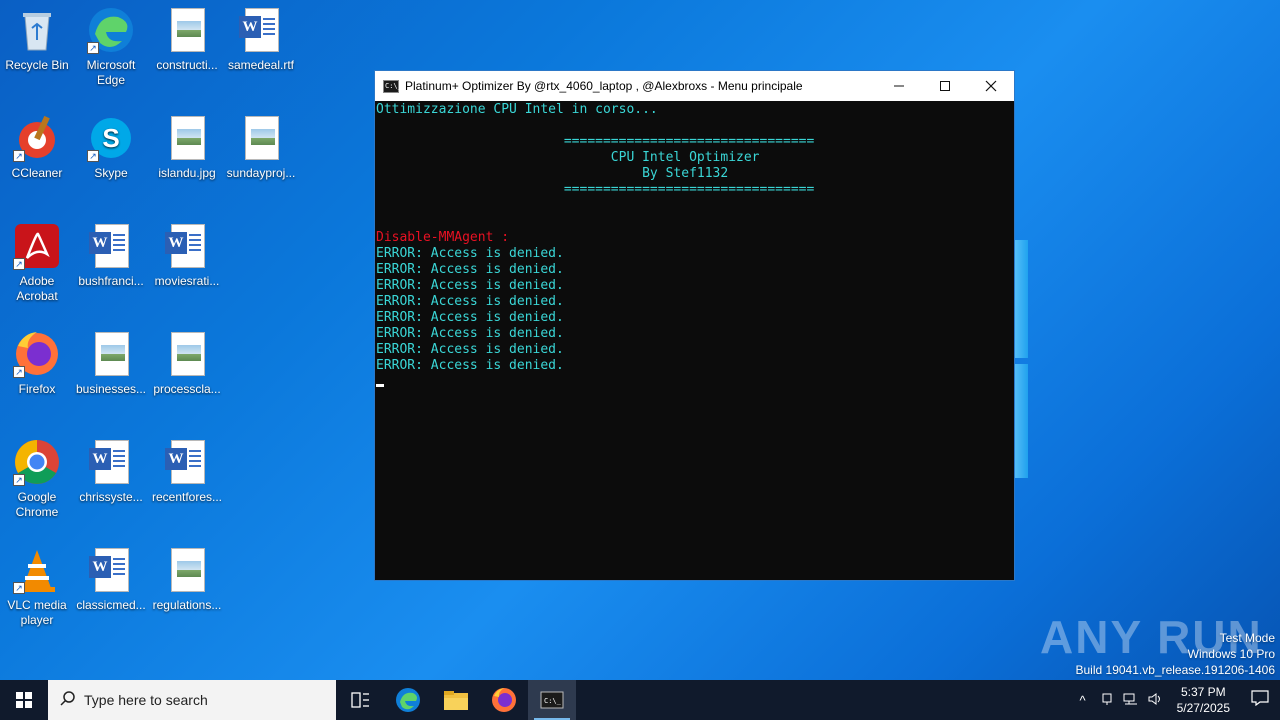 The height and width of the screenshot is (720, 1280). I want to click on firefox-icon, so click(504, 700).